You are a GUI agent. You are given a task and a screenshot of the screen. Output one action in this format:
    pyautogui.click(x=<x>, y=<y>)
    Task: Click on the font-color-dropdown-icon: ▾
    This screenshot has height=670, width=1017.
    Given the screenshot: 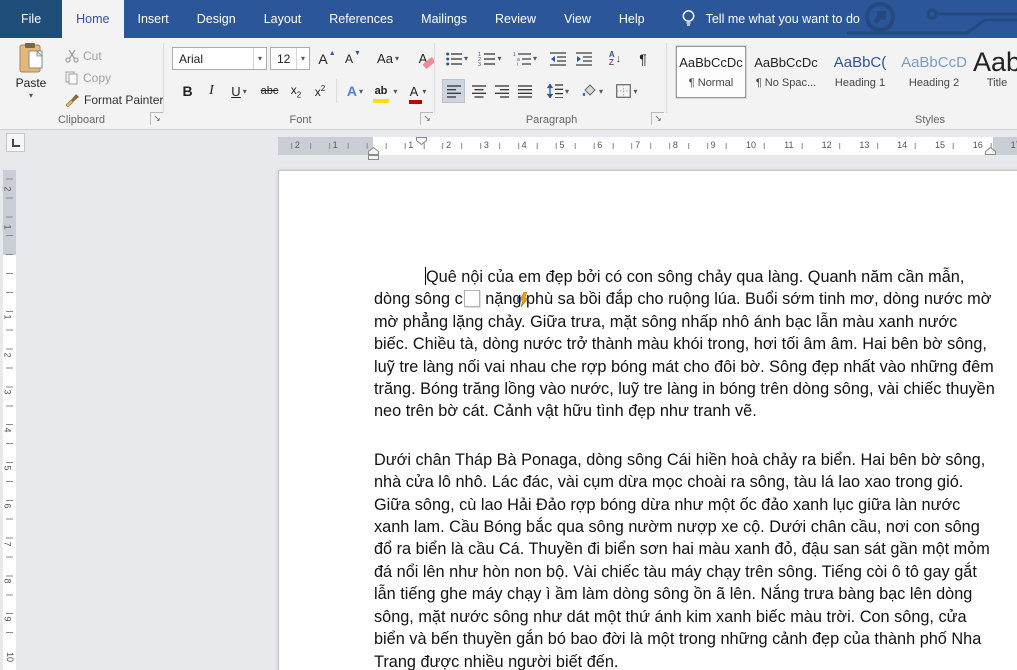 What is the action you would take?
    pyautogui.click(x=424, y=91)
    